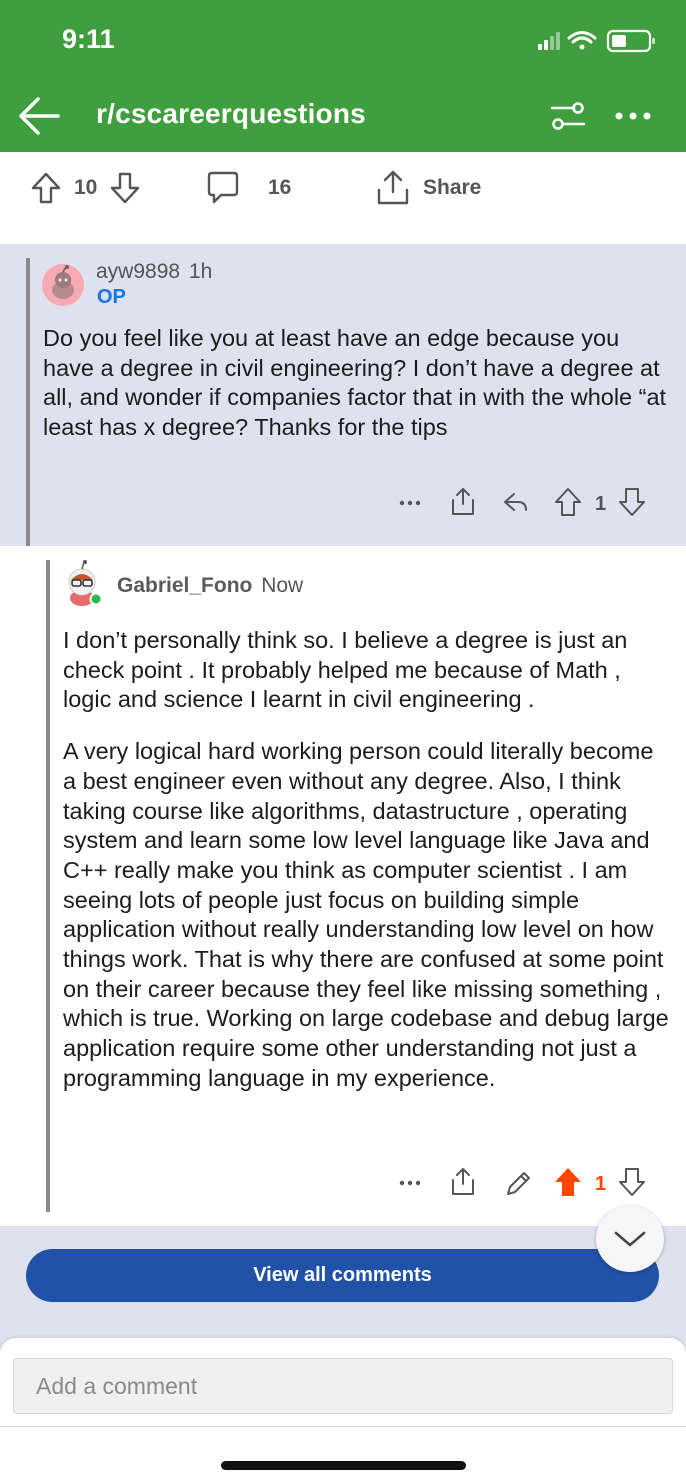 This screenshot has width=686, height=1484. I want to click on divider, so click(343, 1426).